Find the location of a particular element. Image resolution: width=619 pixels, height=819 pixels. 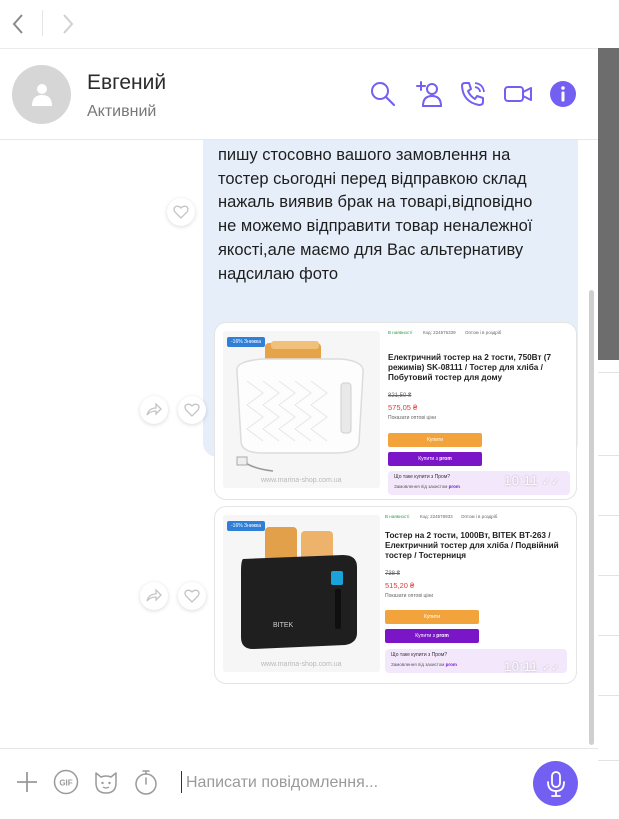

microphone-icon is located at coordinates (555, 783).